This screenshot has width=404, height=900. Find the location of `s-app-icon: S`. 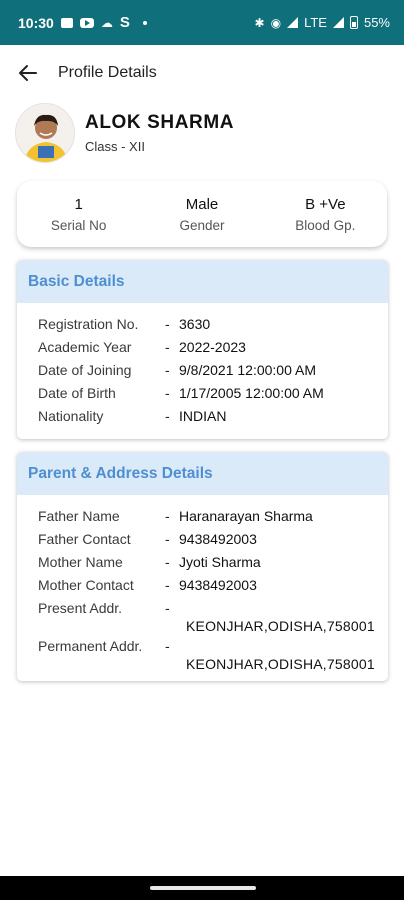

s-app-icon: S is located at coordinates (124, 22).